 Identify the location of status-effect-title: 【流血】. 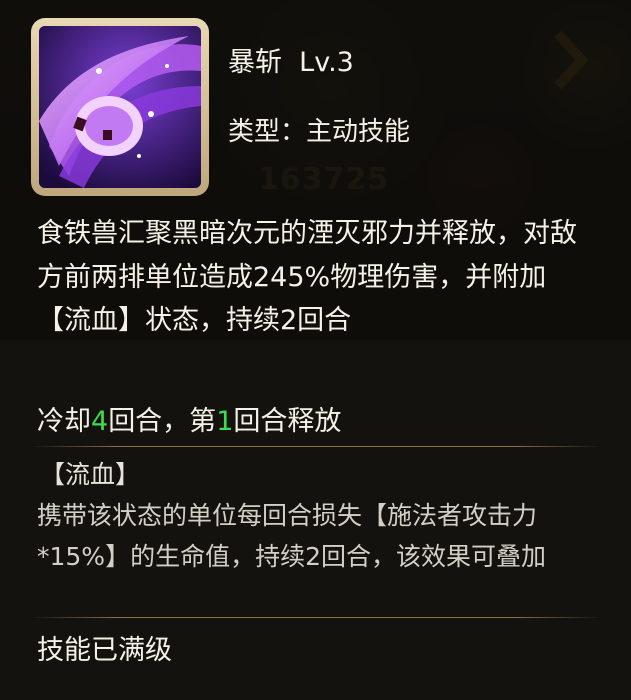
(90, 474).